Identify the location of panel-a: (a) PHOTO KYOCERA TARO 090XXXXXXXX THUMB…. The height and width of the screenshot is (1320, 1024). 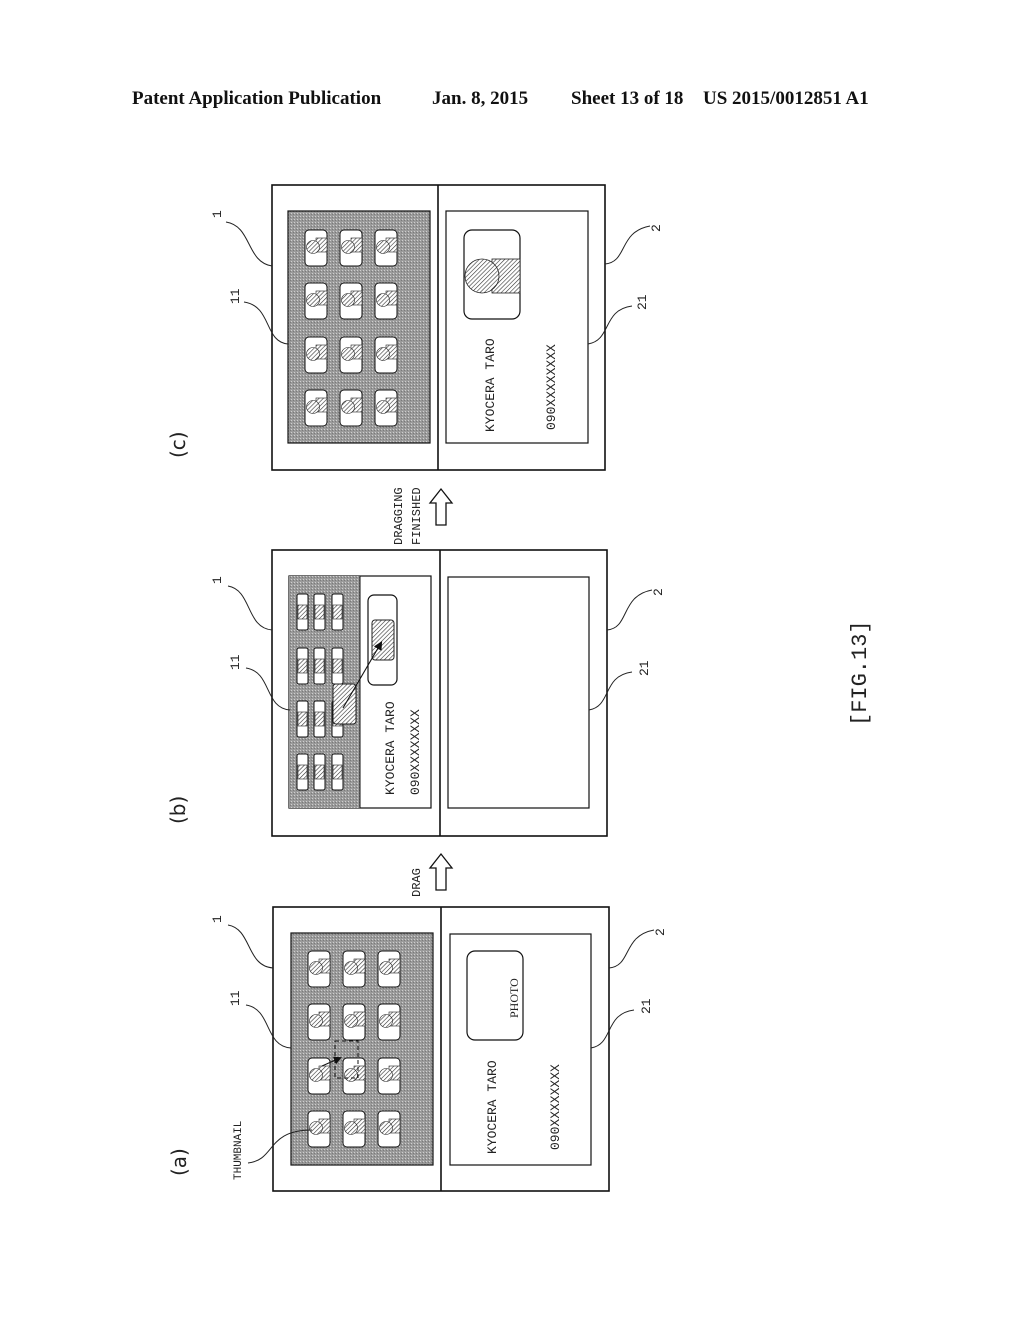
(417, 1049).